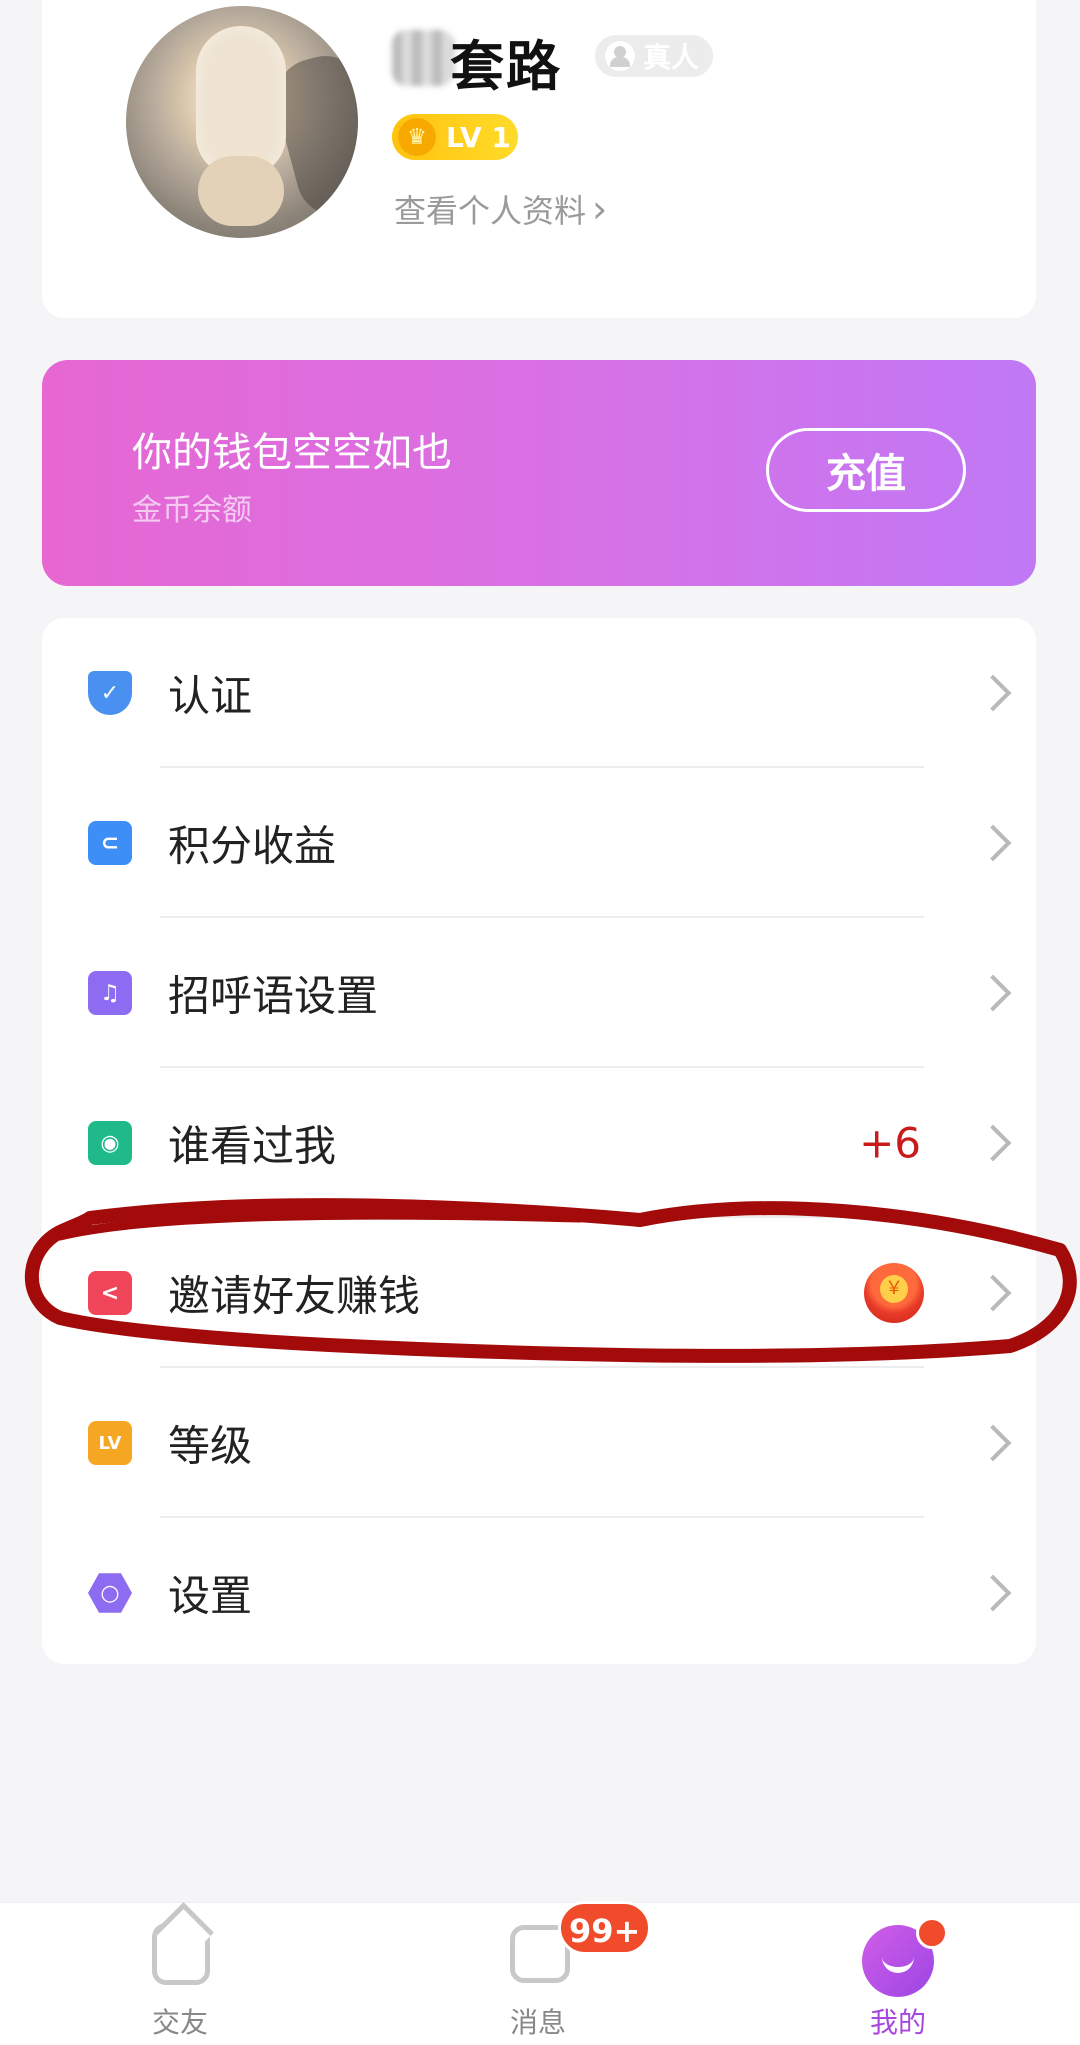  I want to click on view-profile-label: 查看个人资料, so click(490, 211).